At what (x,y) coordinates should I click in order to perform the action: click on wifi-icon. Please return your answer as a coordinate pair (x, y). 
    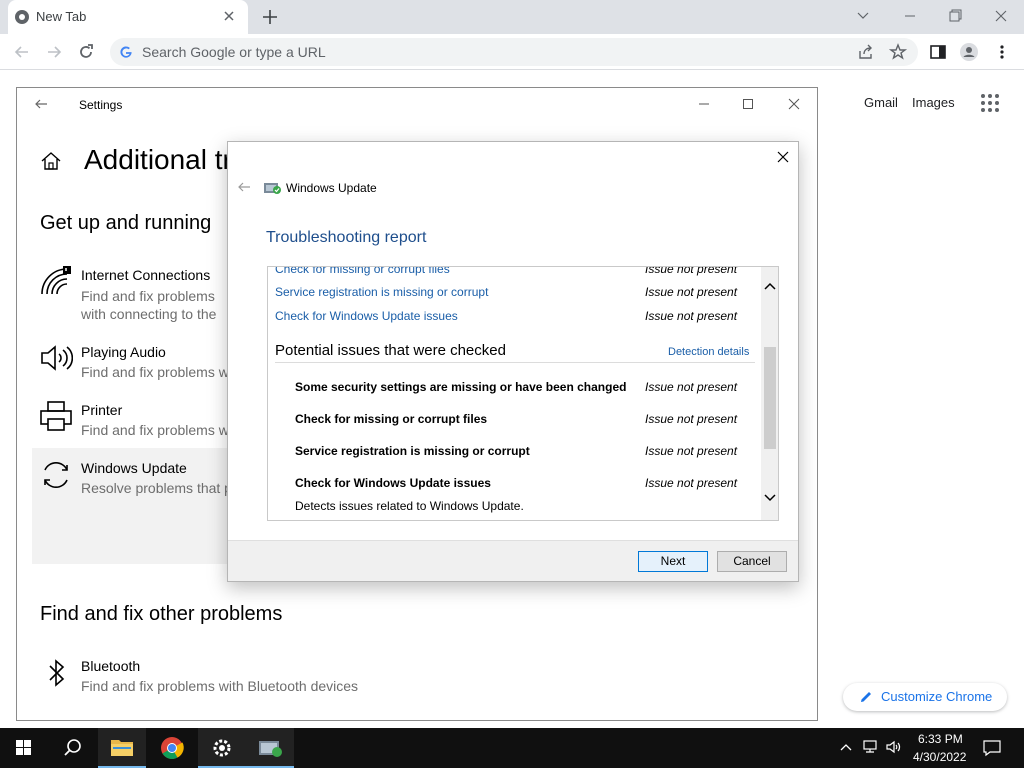
    Looking at the image, I should click on (56, 282).